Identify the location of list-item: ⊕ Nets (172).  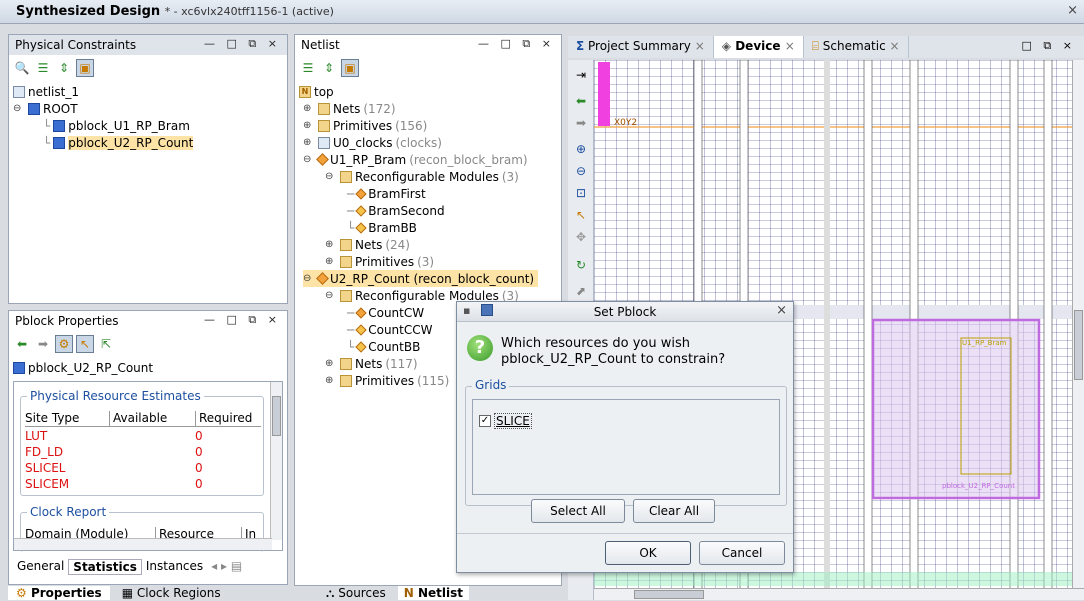
(349, 108).